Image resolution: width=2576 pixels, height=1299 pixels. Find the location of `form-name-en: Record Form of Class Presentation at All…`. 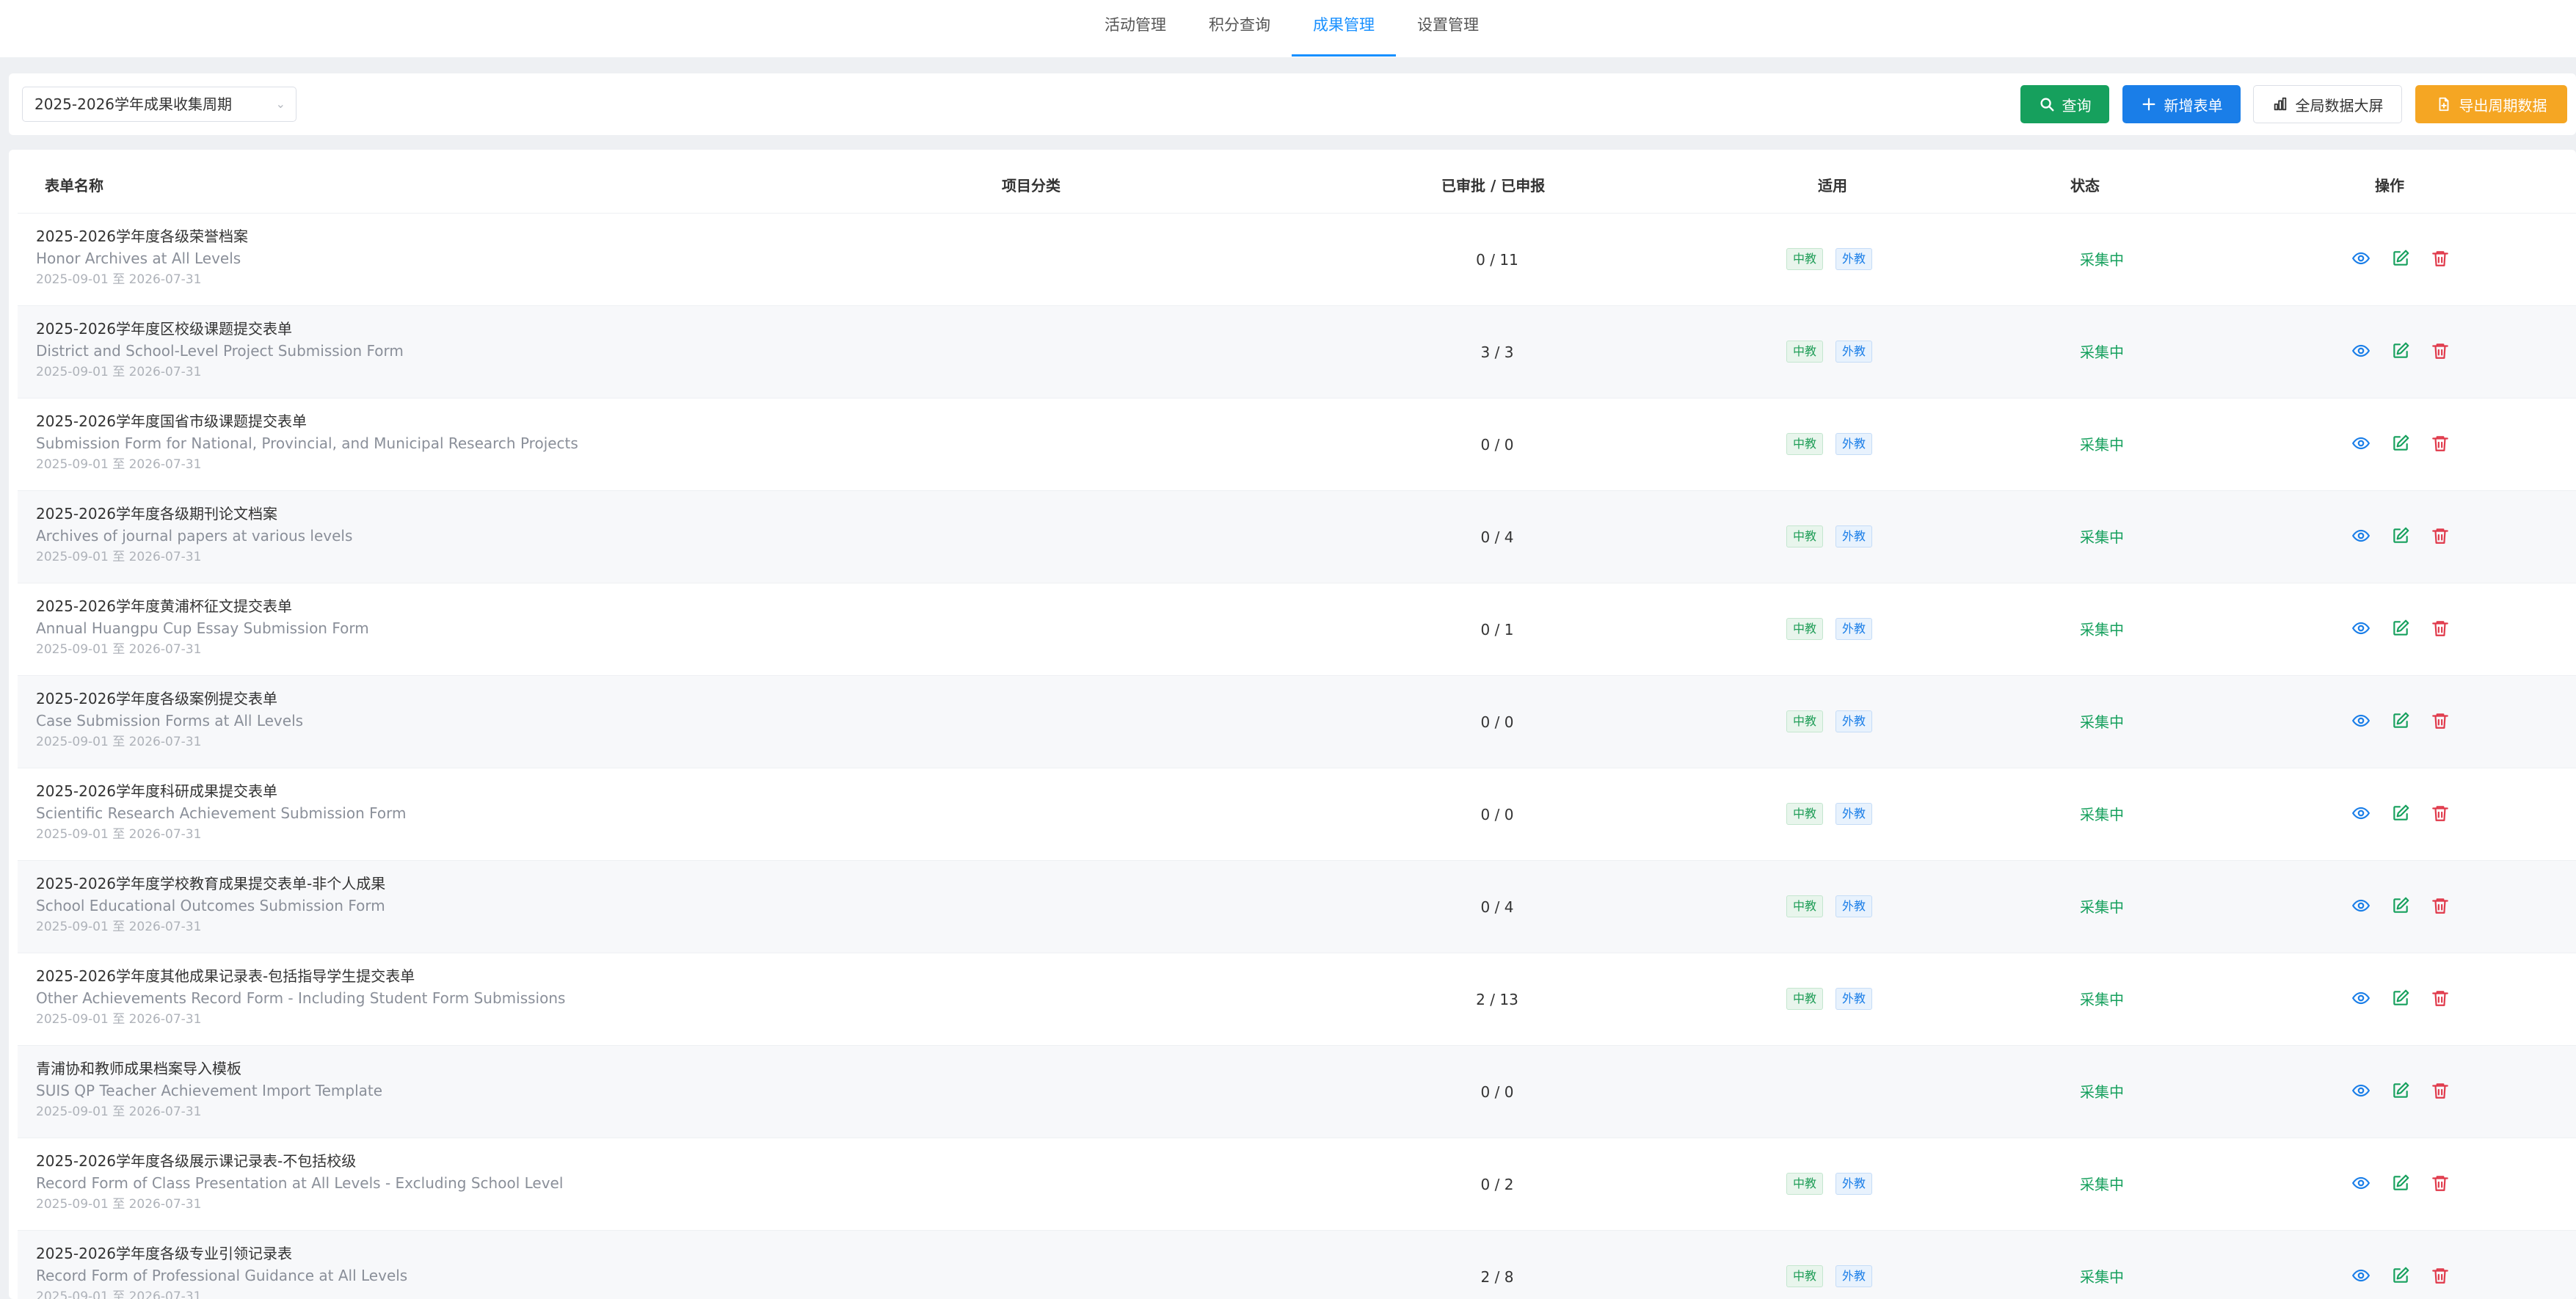

form-name-en: Record Form of Class Presentation at All… is located at coordinates (300, 1183).